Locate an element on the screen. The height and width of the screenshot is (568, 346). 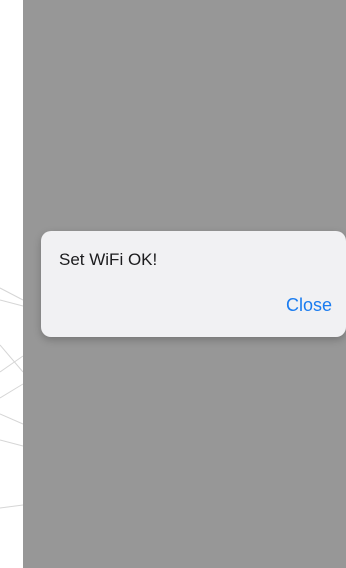
alert-message: Set WiFi OK! is located at coordinates (108, 259).